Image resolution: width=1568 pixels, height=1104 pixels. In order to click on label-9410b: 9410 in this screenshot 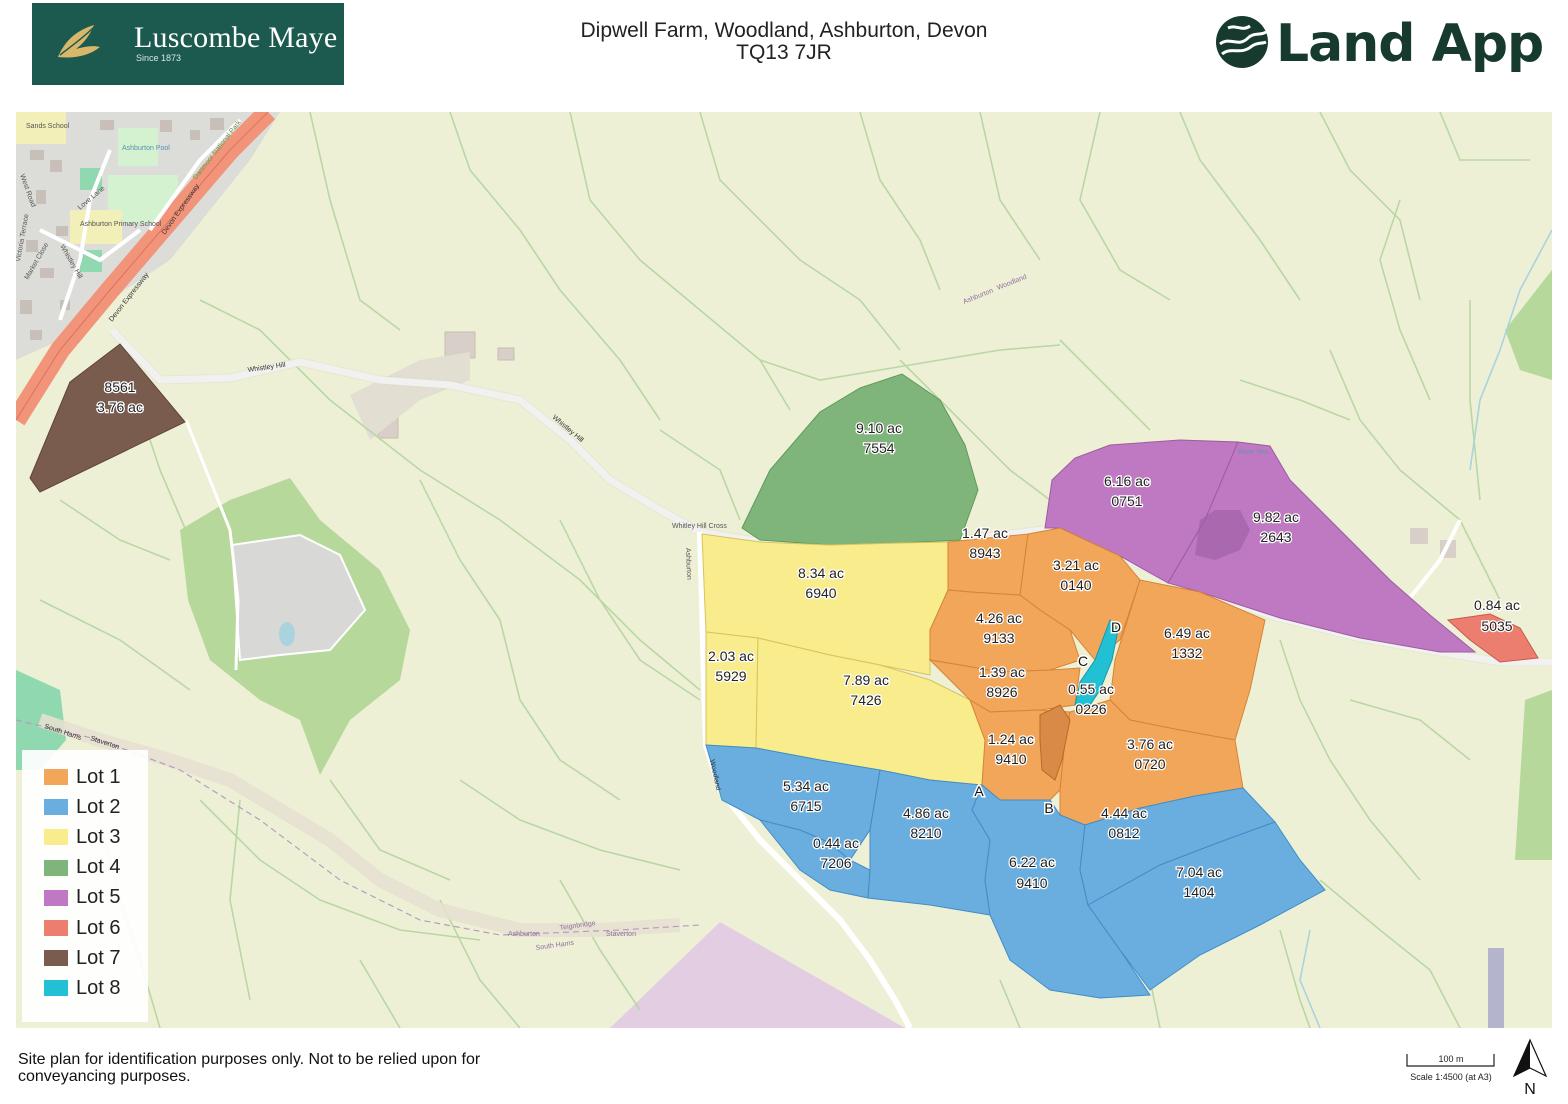, I will do `click(1031, 883)`.